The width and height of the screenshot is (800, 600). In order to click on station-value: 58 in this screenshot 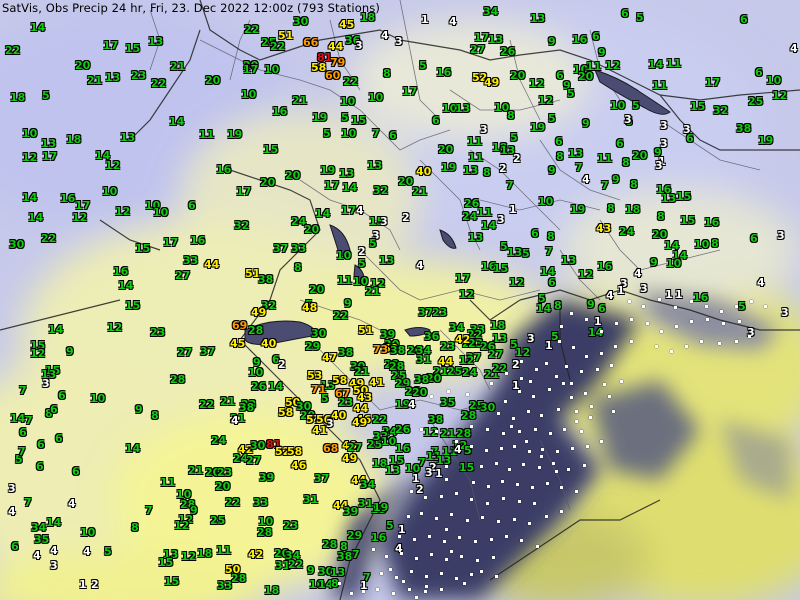, I will do `click(340, 380)`.